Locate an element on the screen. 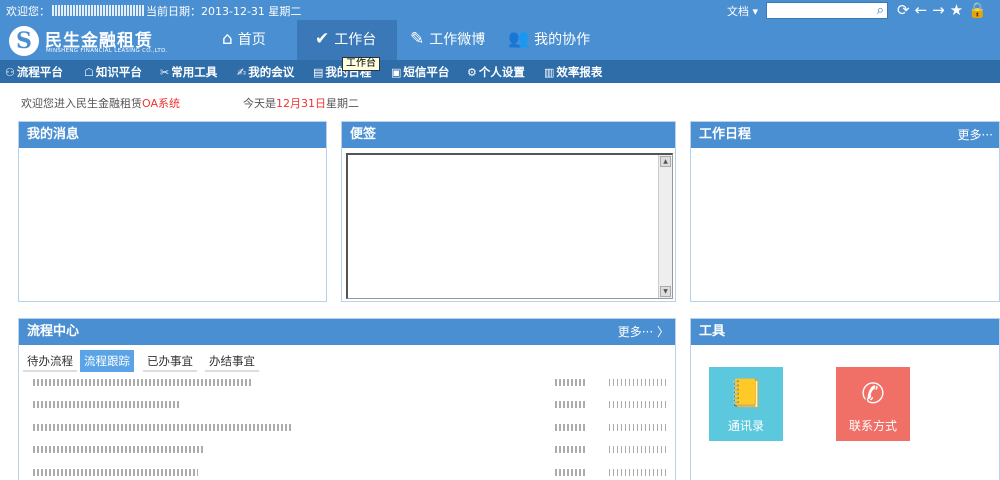  notes-panel: 便签 ▲ ▼ is located at coordinates (508, 211).